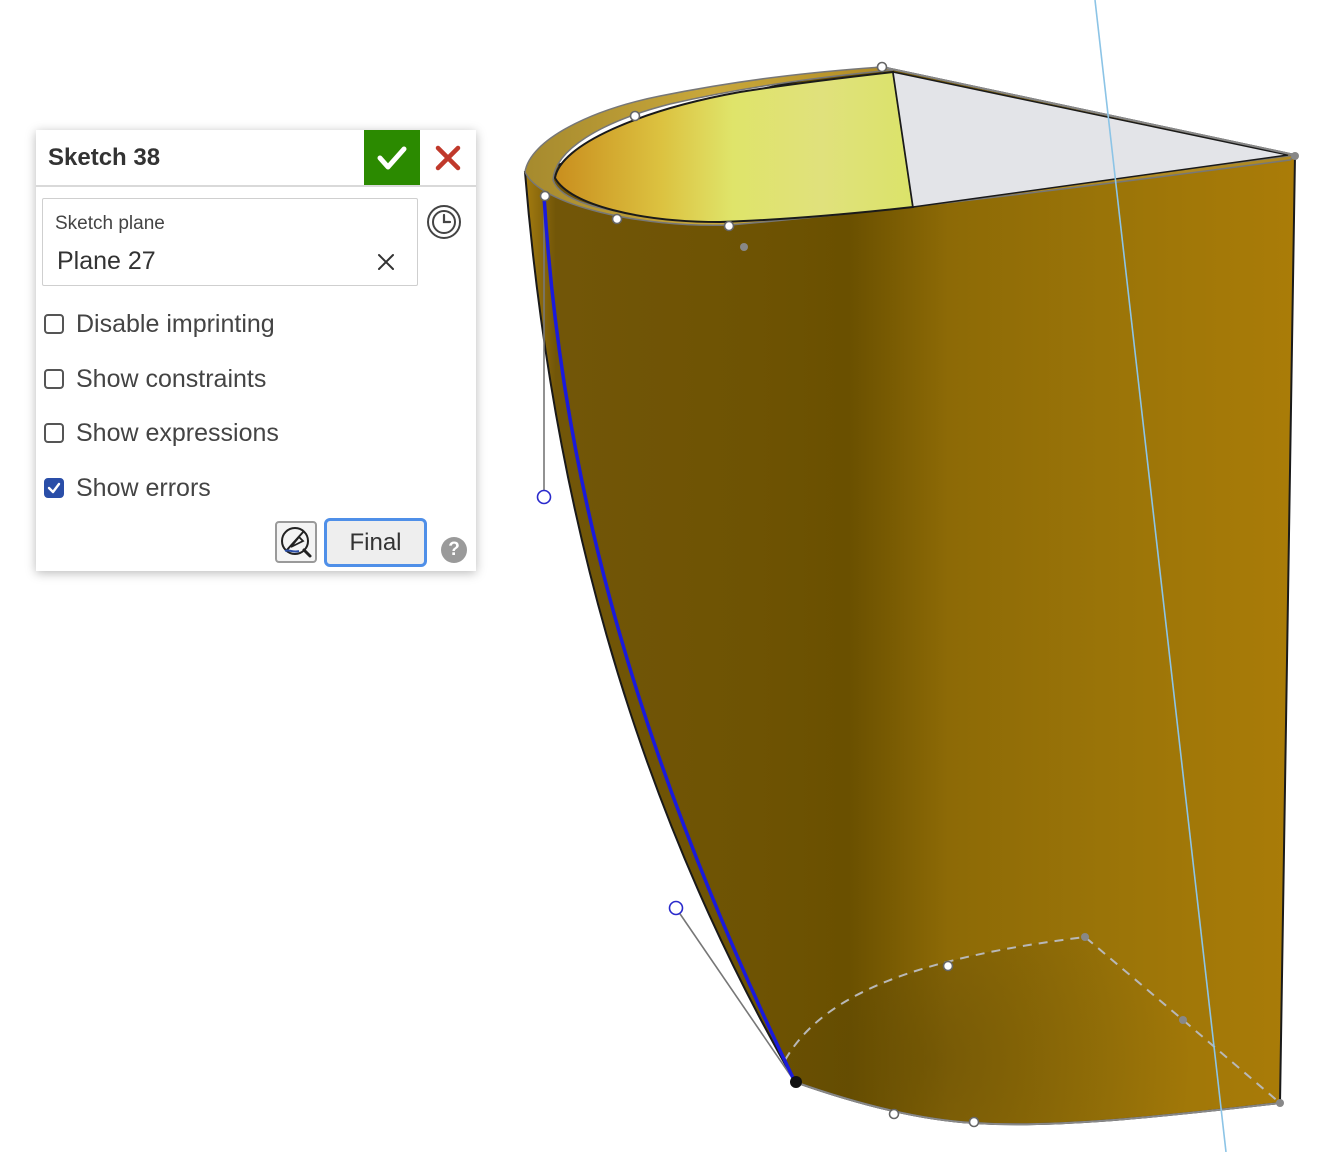 The image size is (1320, 1152). I want to click on clear-plane-button, so click(386, 262).